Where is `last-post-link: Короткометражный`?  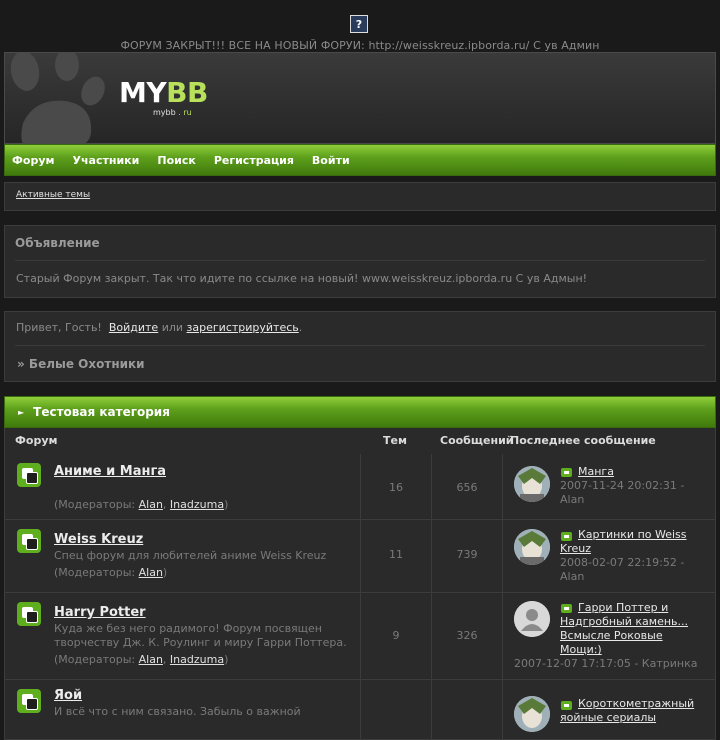
last-post-link: Короткометражный is located at coordinates (636, 704).